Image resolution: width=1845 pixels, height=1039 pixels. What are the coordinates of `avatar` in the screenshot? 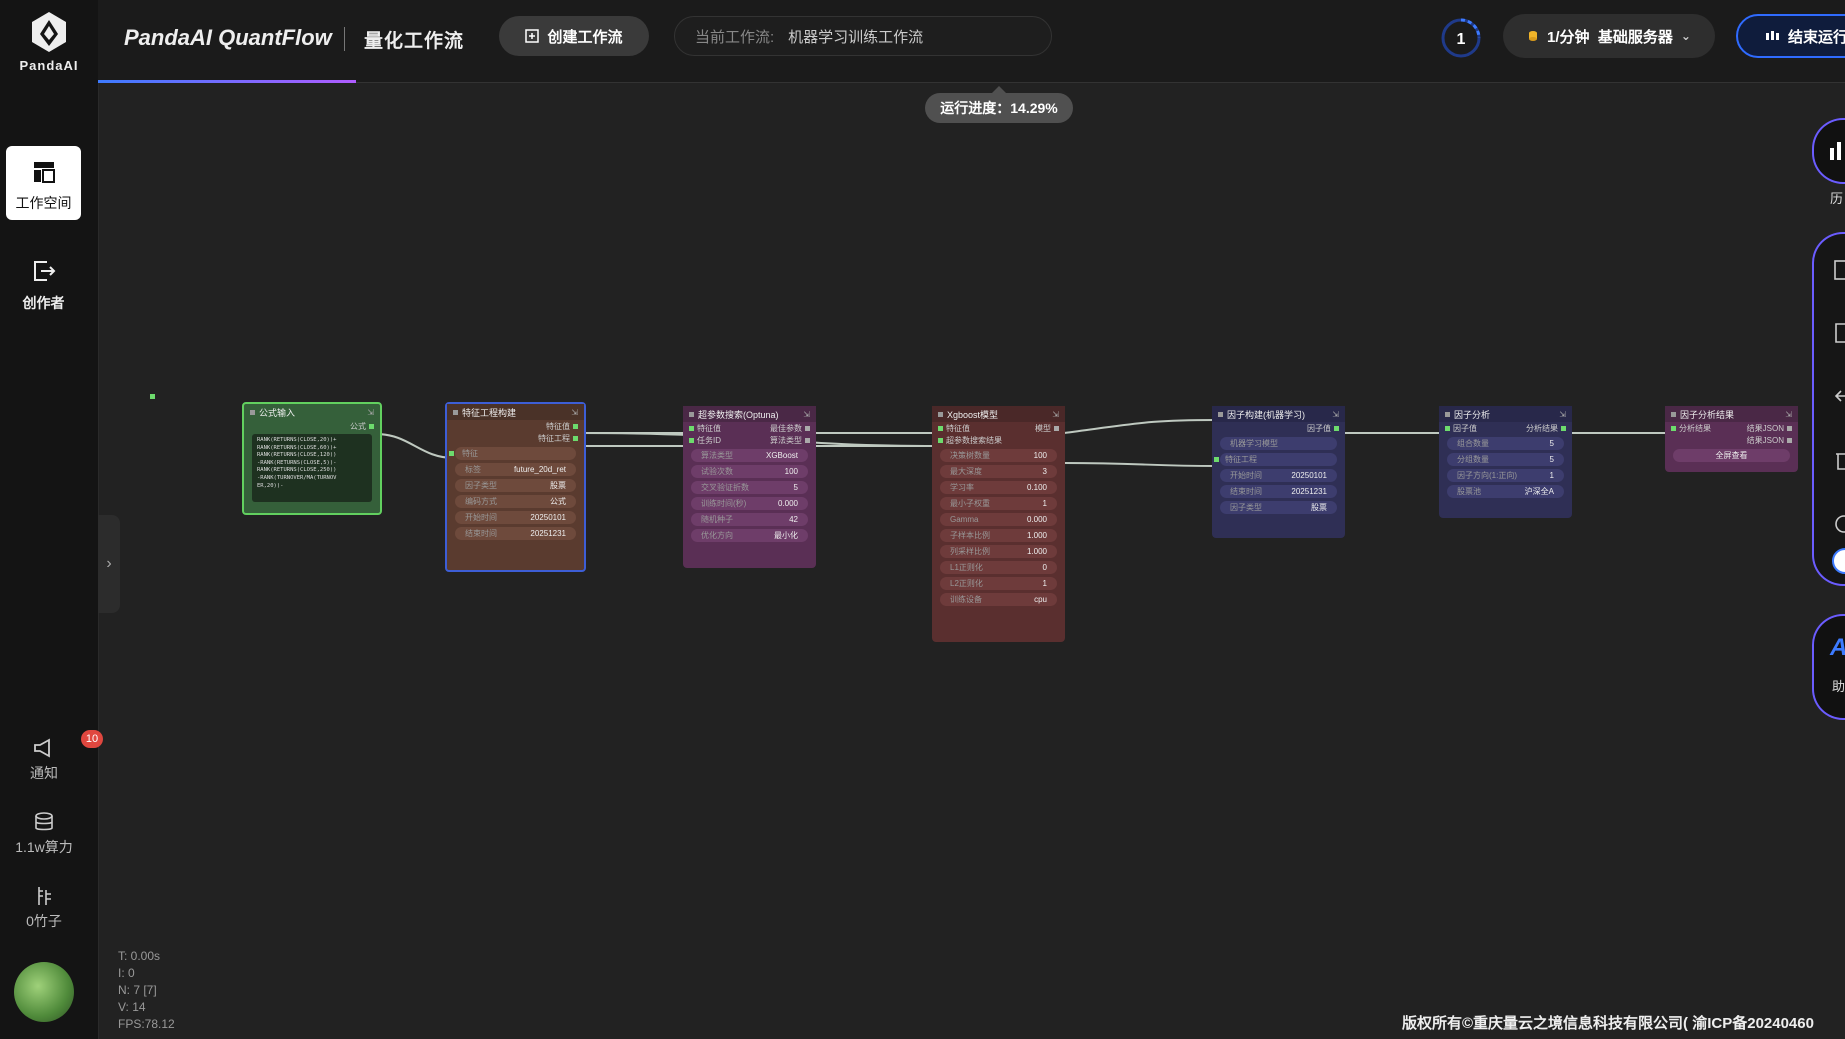 It's located at (44, 992).